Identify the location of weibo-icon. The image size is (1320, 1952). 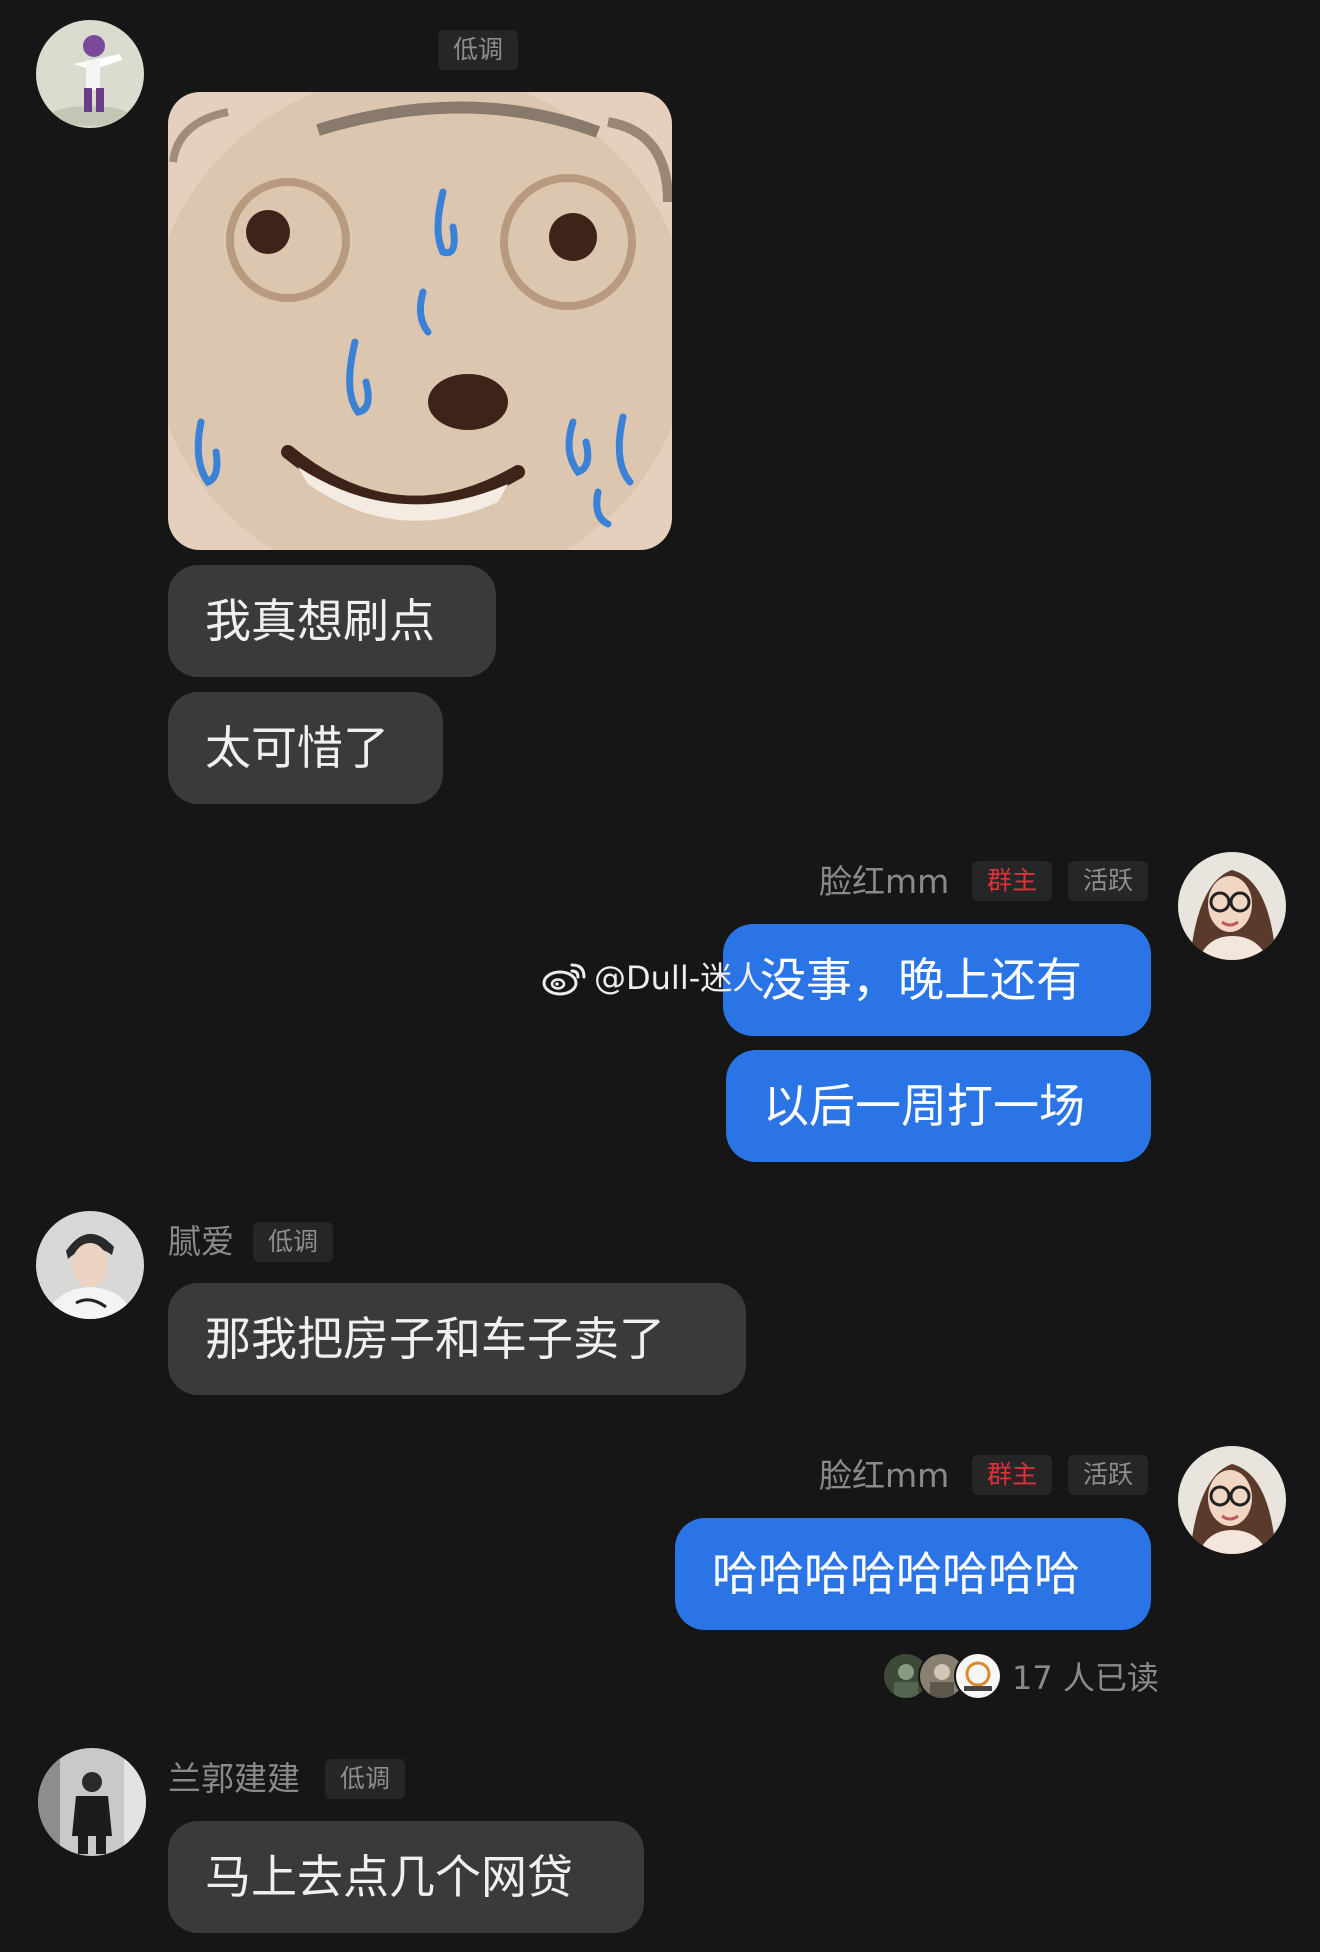
(564, 979).